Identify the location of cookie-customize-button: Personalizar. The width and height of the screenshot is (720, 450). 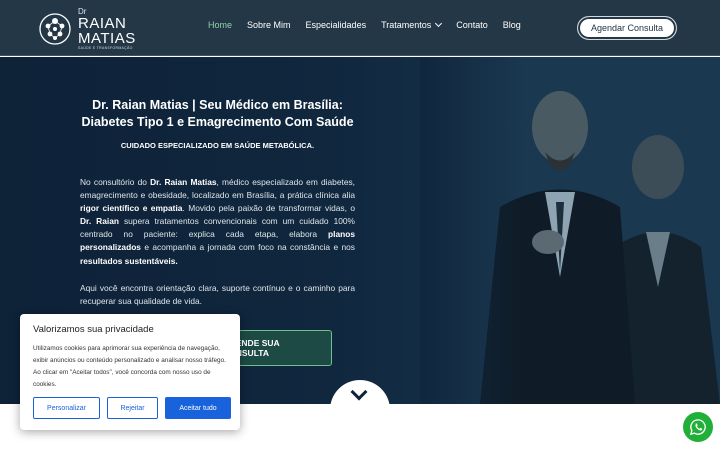
(66, 408).